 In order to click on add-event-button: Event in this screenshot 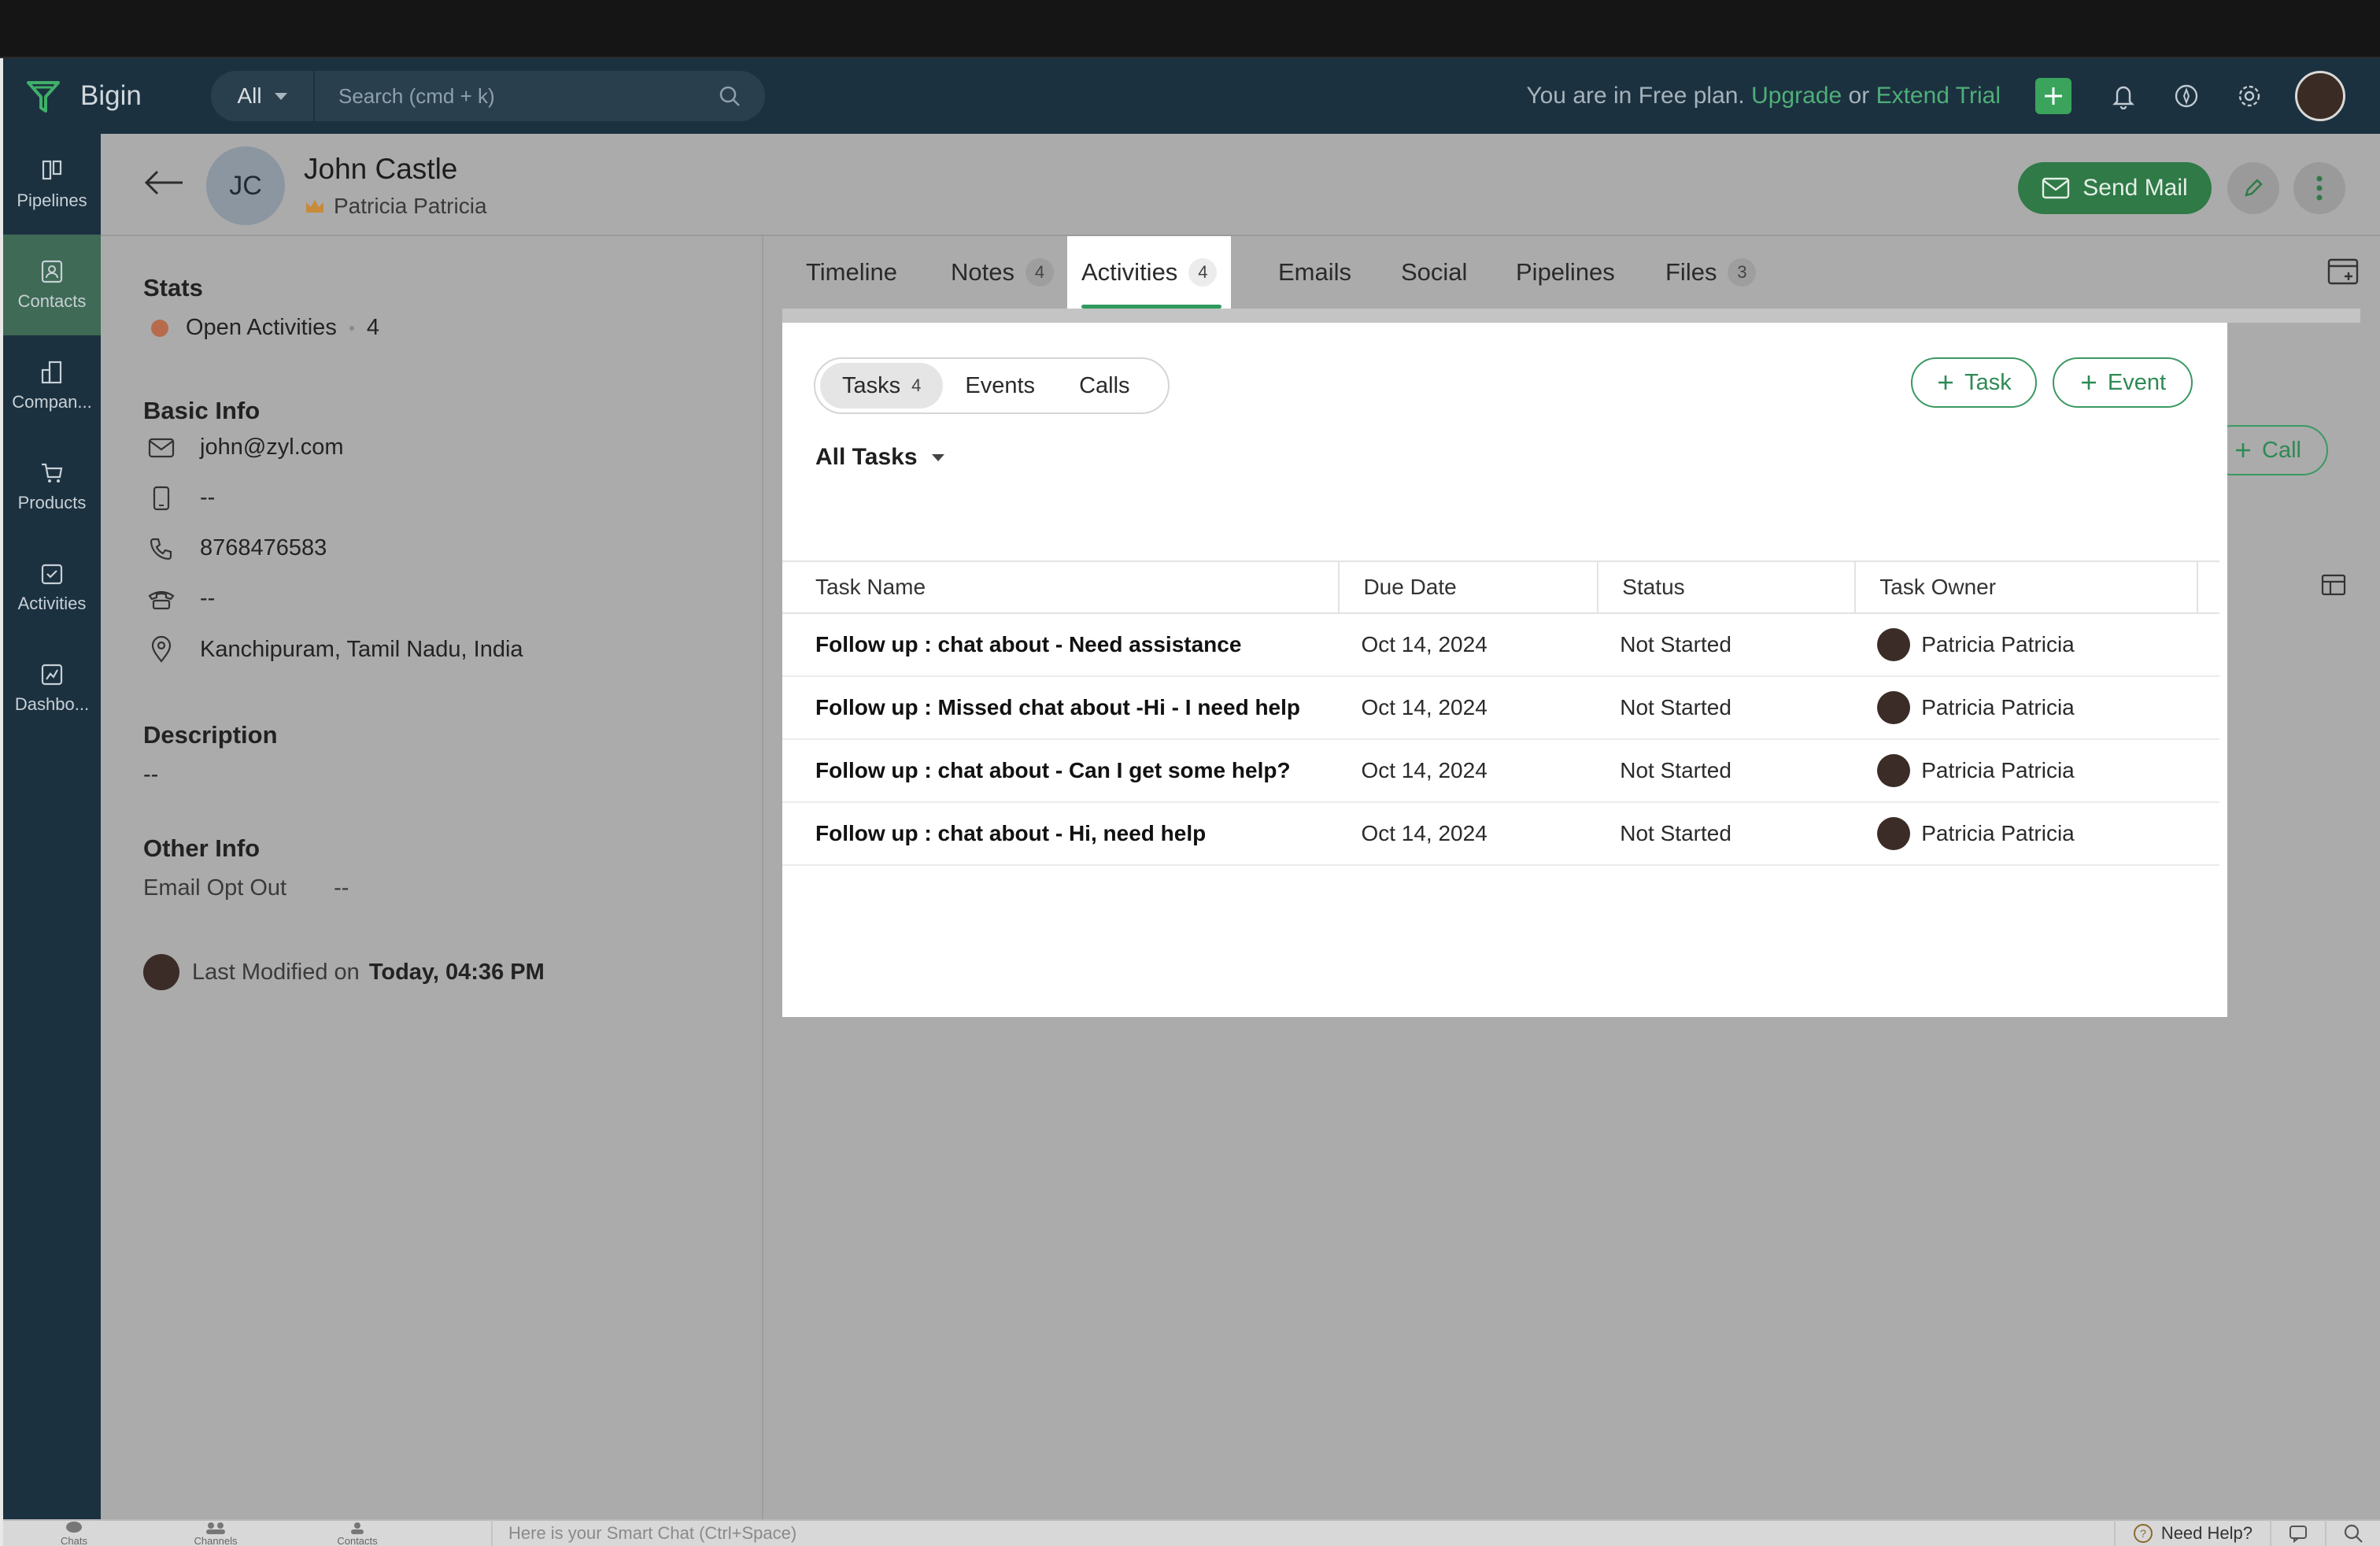, I will do `click(2123, 382)`.